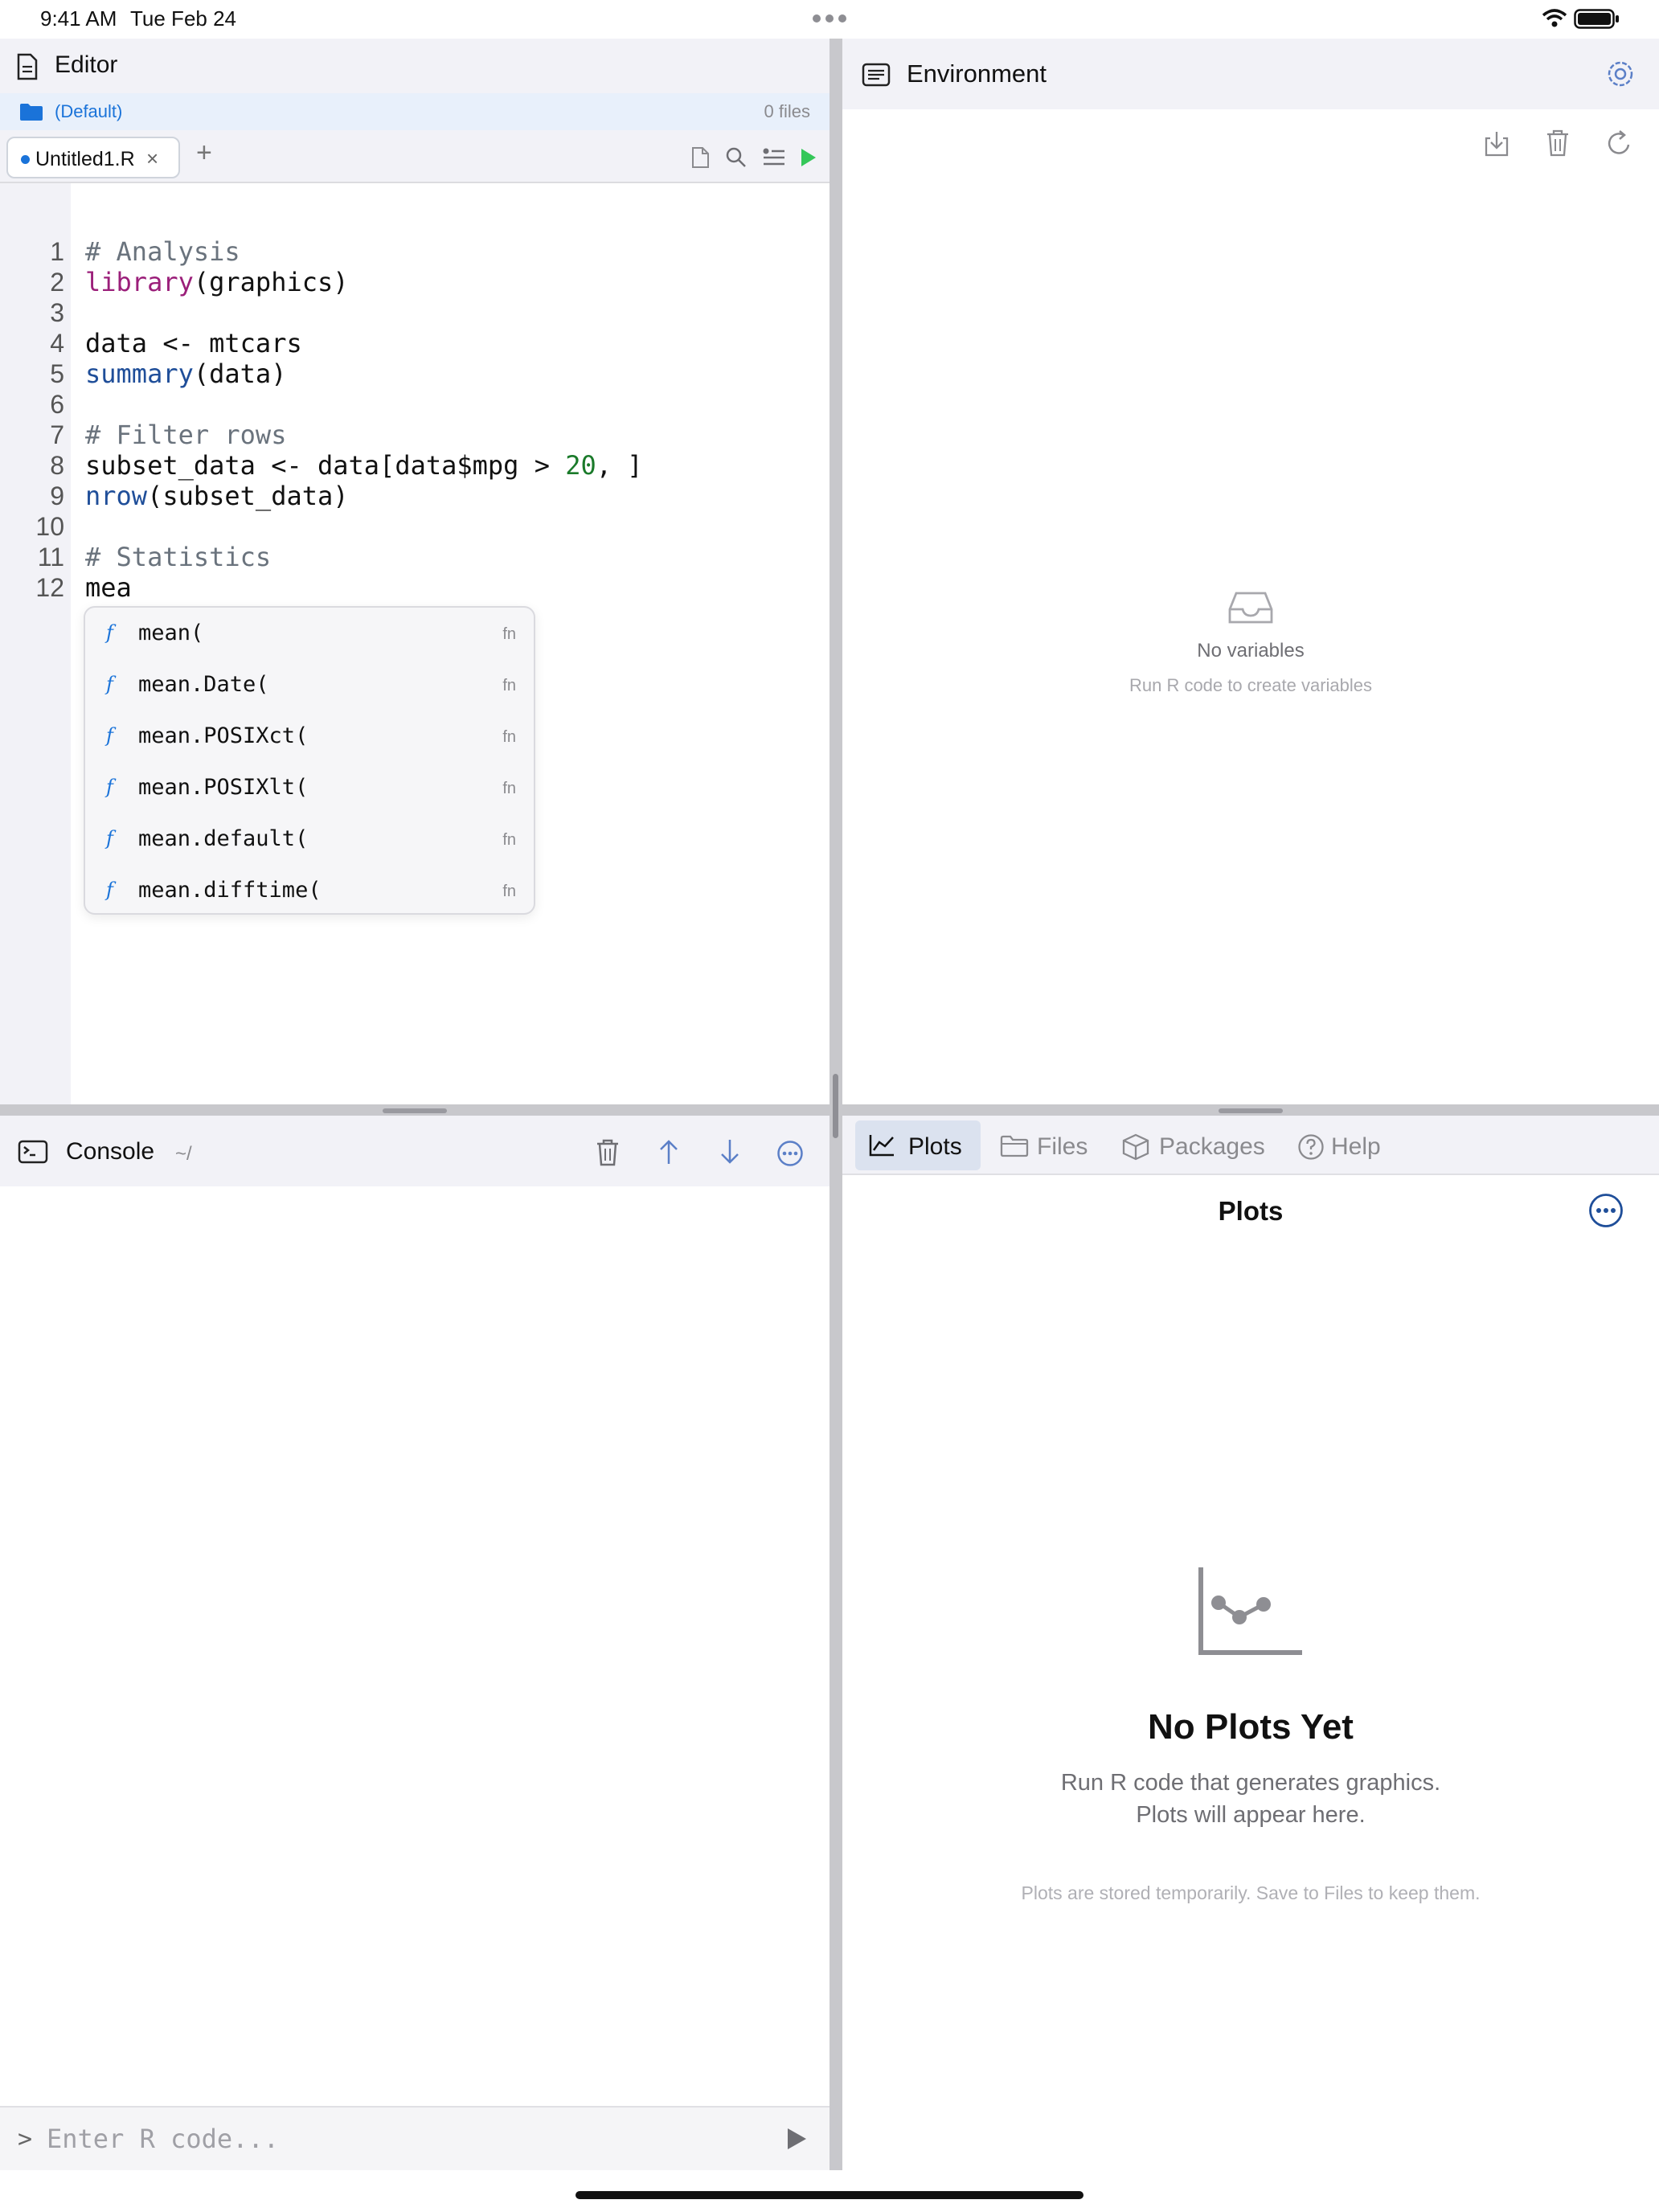 The width and height of the screenshot is (1659, 2212). What do you see at coordinates (25, 159) in the screenshot?
I see `unsaved-dot-icon` at bounding box center [25, 159].